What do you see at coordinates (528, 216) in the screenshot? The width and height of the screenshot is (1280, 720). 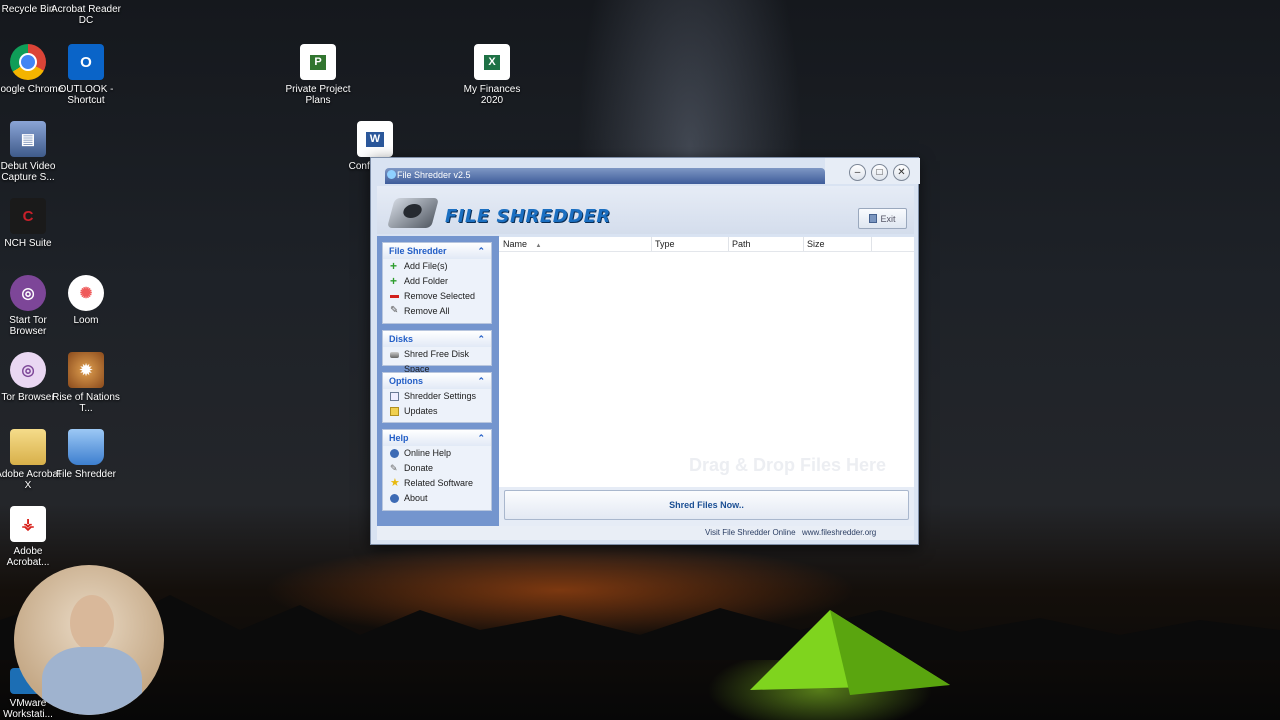 I see `app-logo-text: FILE SHREDDER` at bounding box center [528, 216].